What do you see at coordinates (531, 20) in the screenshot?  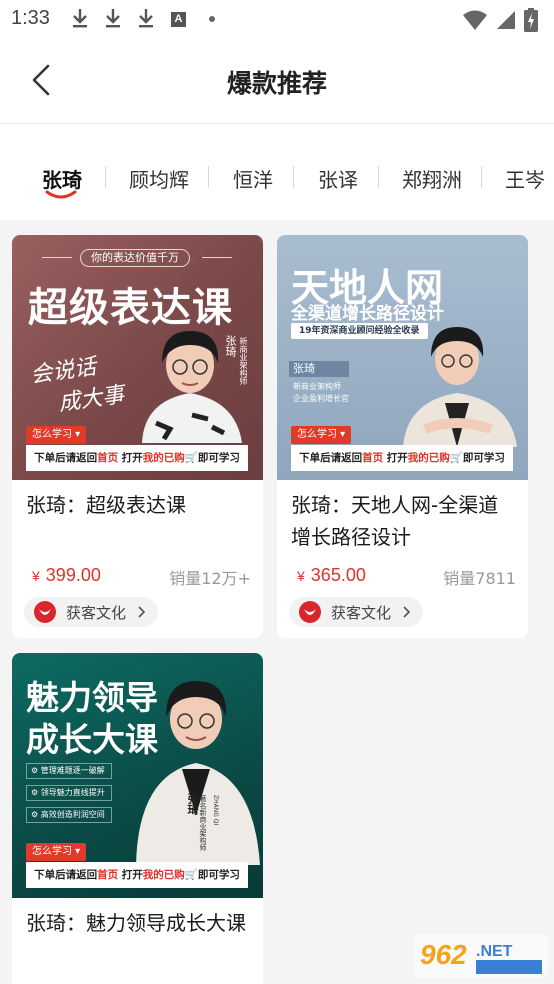 I see `battery-charging-icon` at bounding box center [531, 20].